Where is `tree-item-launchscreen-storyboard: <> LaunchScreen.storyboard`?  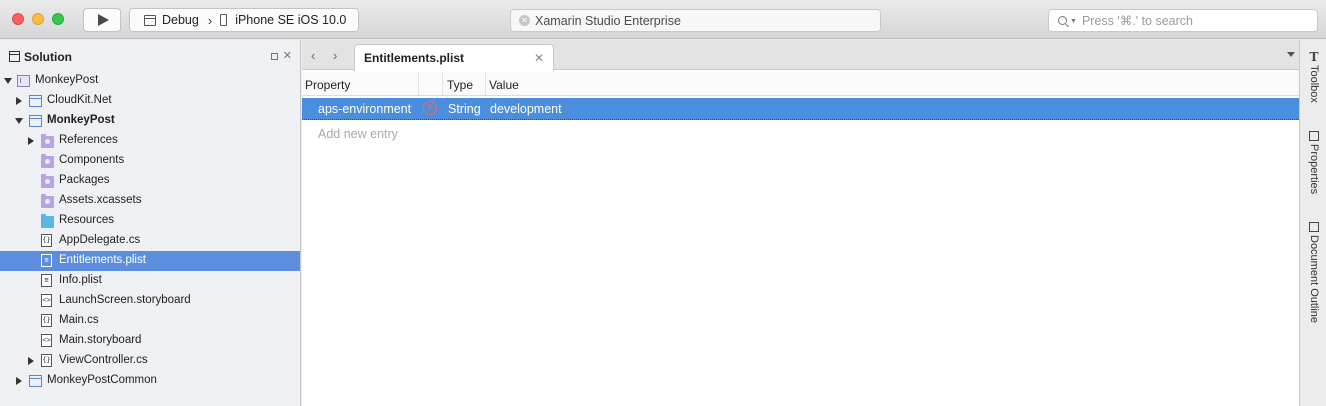
tree-item-launchscreen-storyboard: <> LaunchScreen.storyboard is located at coordinates (150, 301).